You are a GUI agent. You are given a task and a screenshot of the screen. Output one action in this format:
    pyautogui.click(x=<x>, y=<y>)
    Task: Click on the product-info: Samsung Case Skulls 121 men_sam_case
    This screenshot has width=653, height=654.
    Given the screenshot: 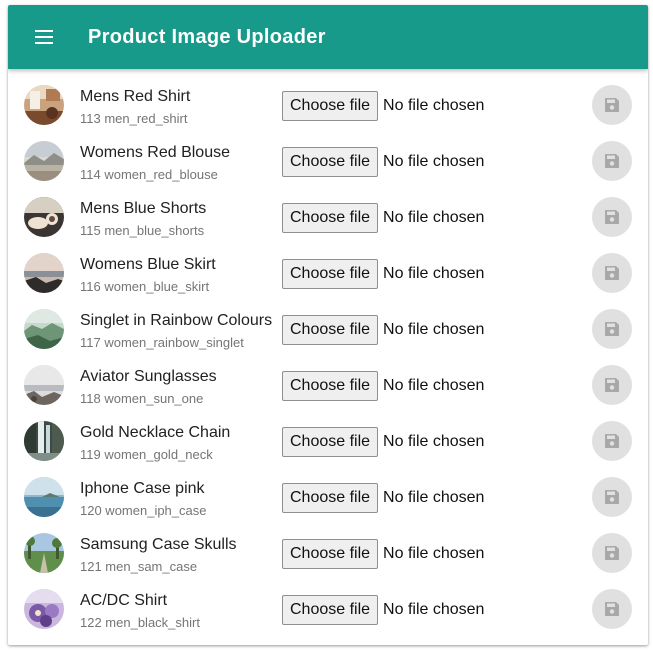 What is the action you would take?
    pyautogui.click(x=158, y=555)
    